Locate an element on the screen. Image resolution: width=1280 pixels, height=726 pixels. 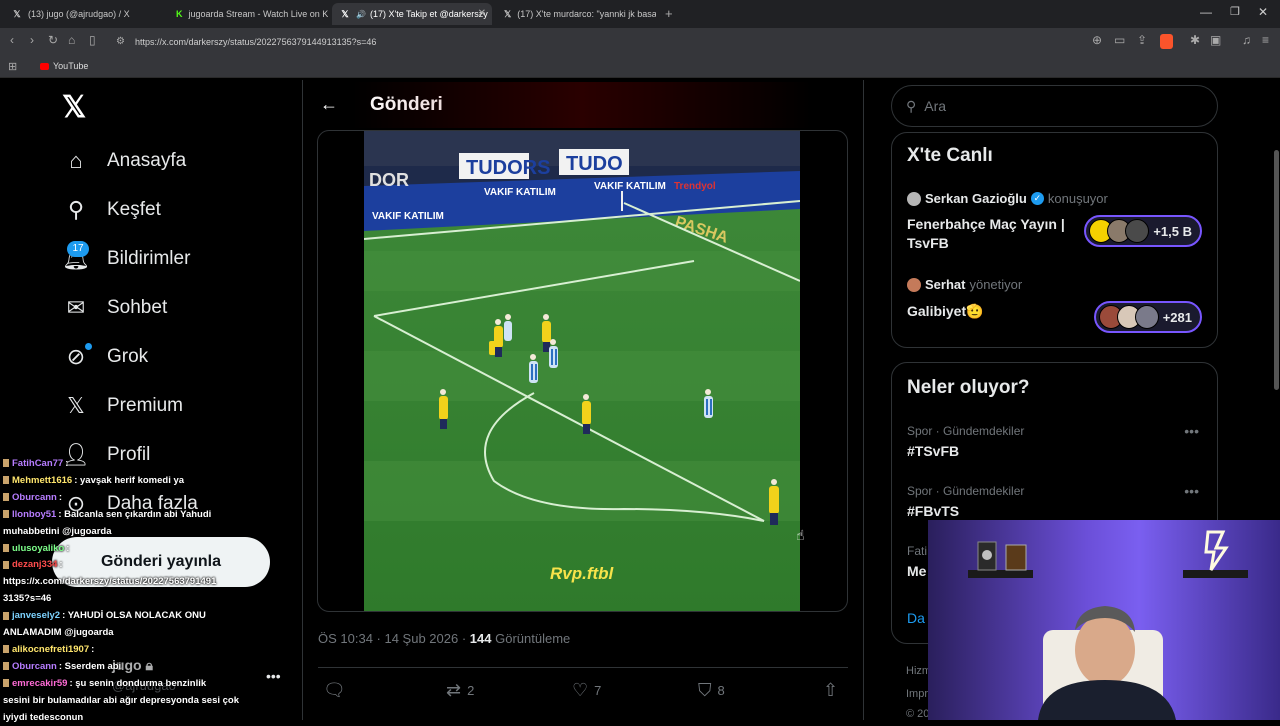
nav-item-home: ⌂ Anasayfa is located at coordinates (123, 161).